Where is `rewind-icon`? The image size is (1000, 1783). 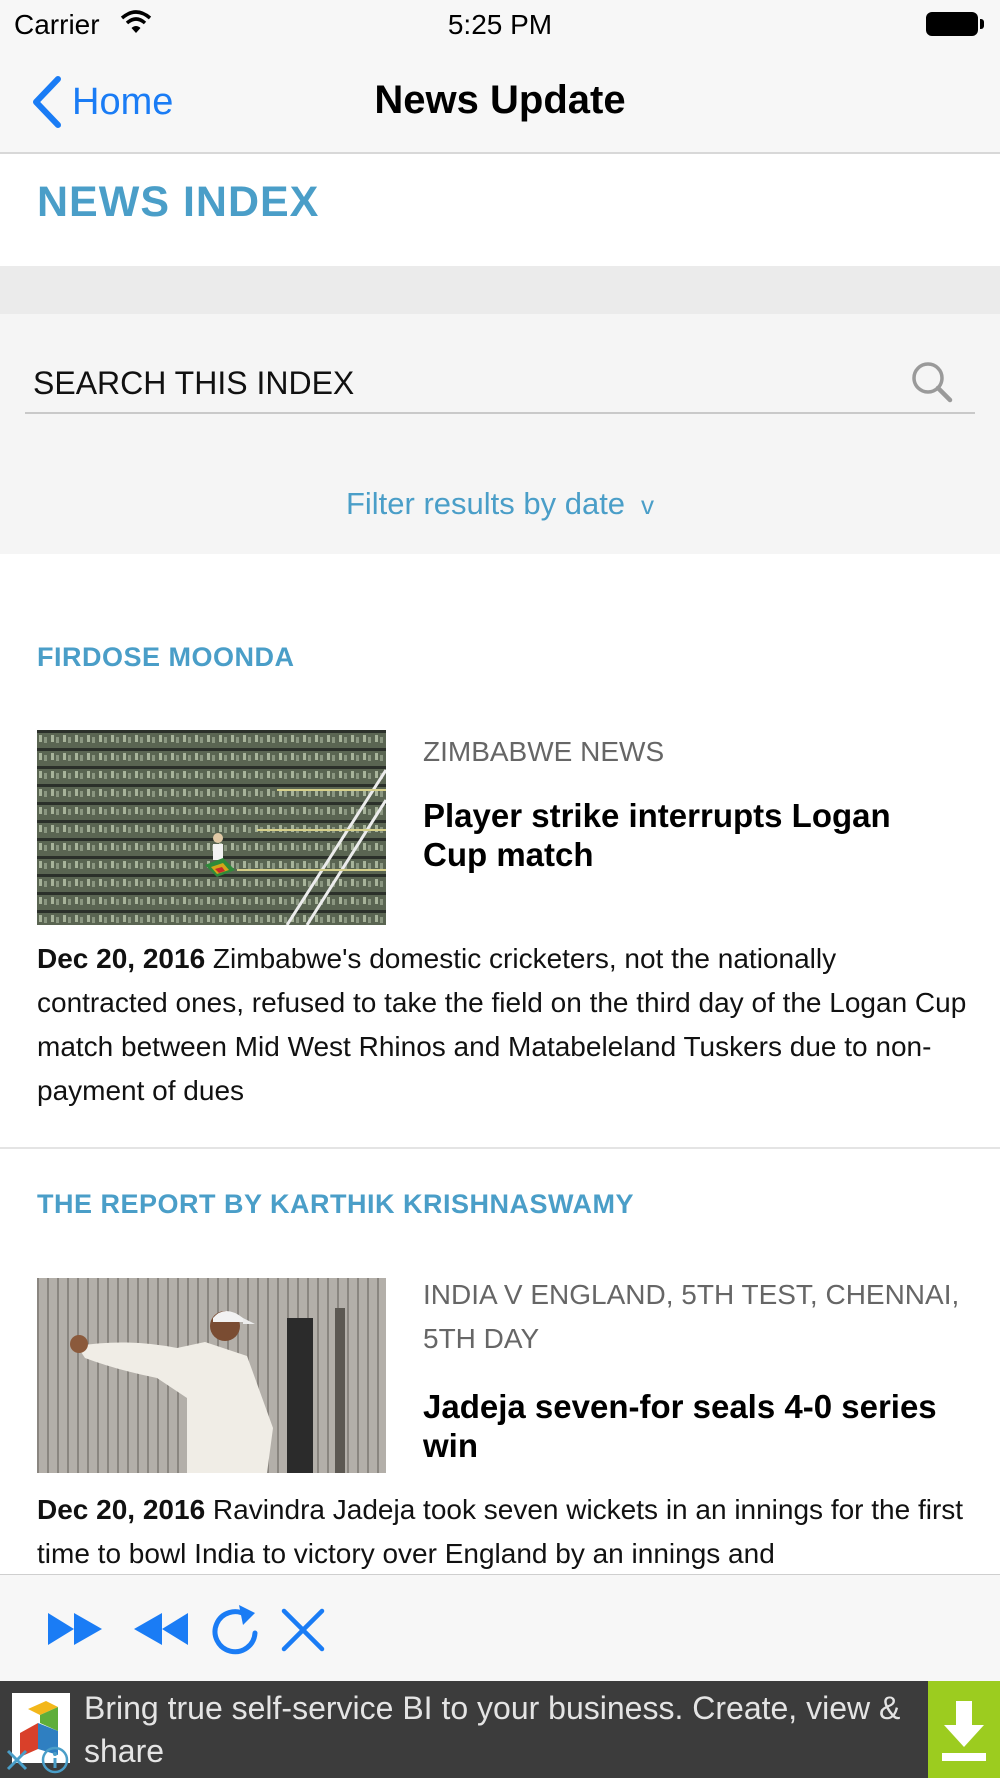 rewind-icon is located at coordinates (160, 1629).